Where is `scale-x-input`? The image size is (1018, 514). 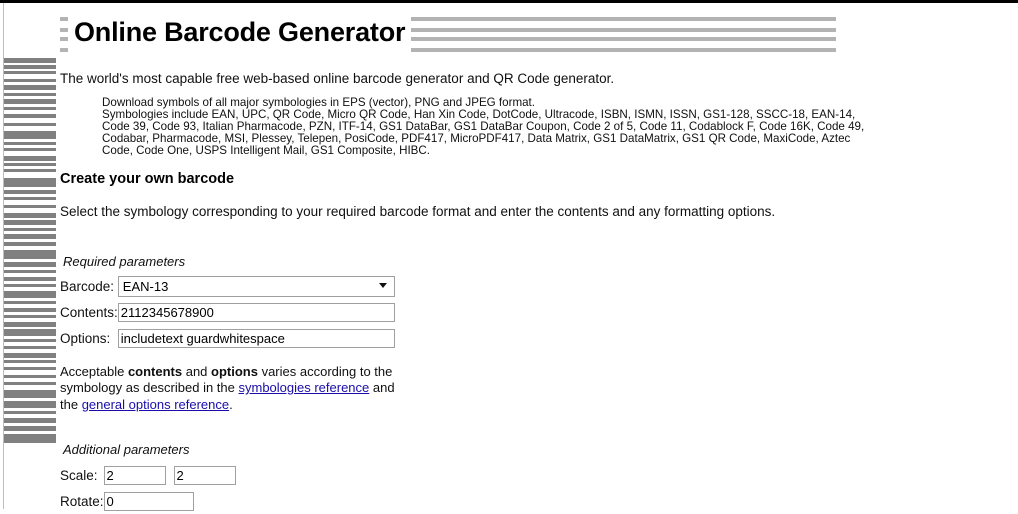 scale-x-input is located at coordinates (134, 475).